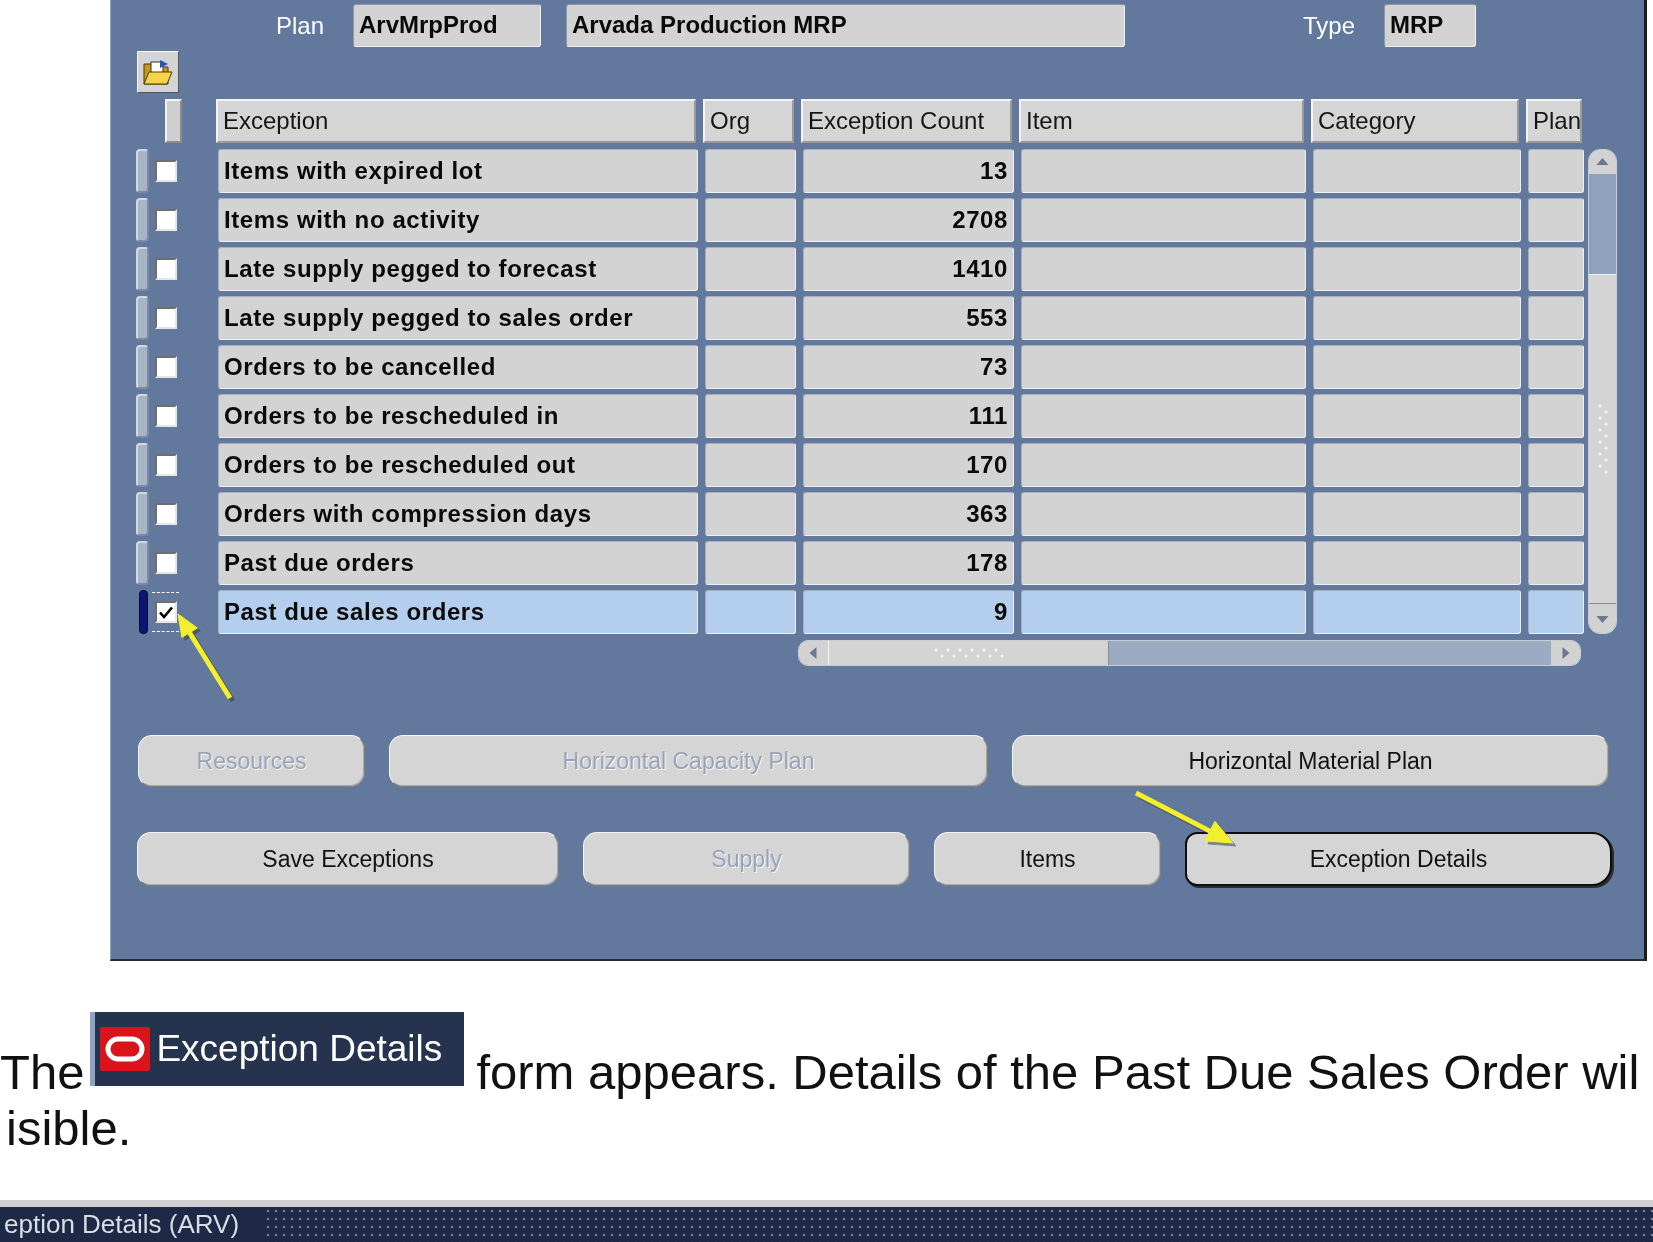 This screenshot has height=1242, width=1653. Describe the element at coordinates (1602, 391) in the screenshot. I see `vertical-scrollbar` at that location.